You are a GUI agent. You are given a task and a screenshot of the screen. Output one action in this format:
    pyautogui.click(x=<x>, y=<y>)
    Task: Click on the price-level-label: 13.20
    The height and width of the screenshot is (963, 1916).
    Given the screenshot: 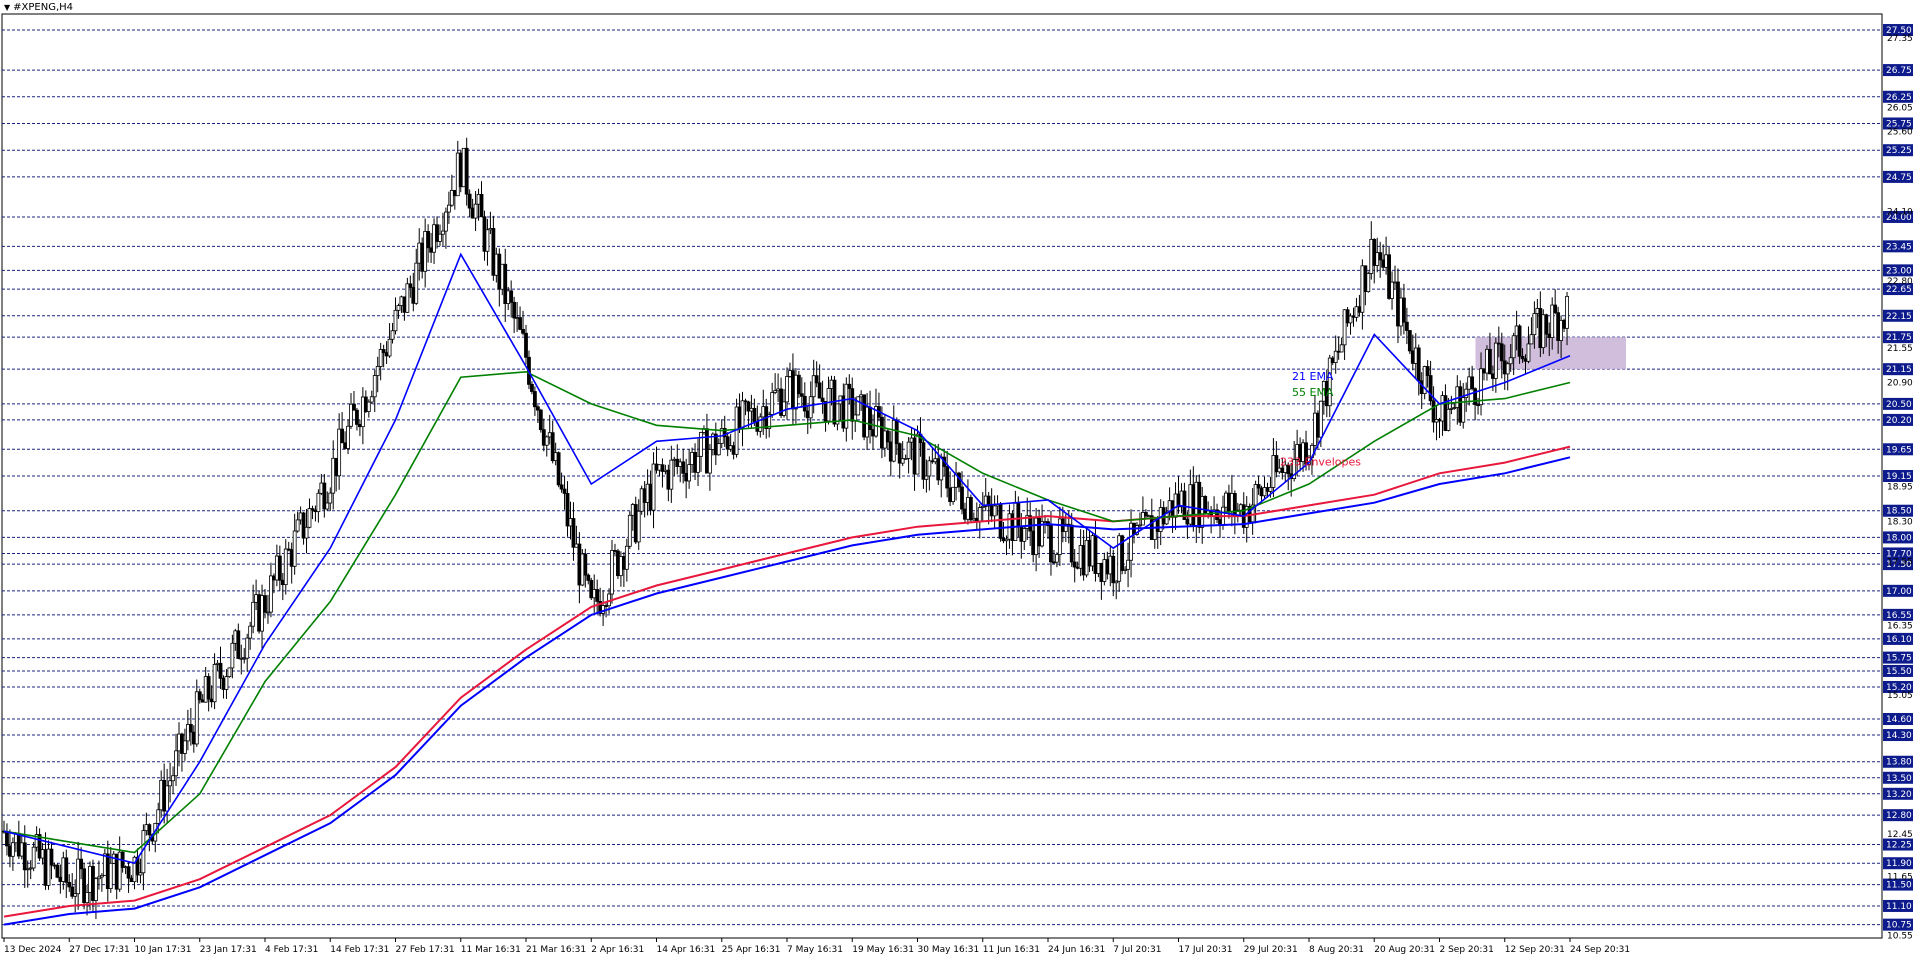 What is the action you would take?
    pyautogui.click(x=1899, y=795)
    